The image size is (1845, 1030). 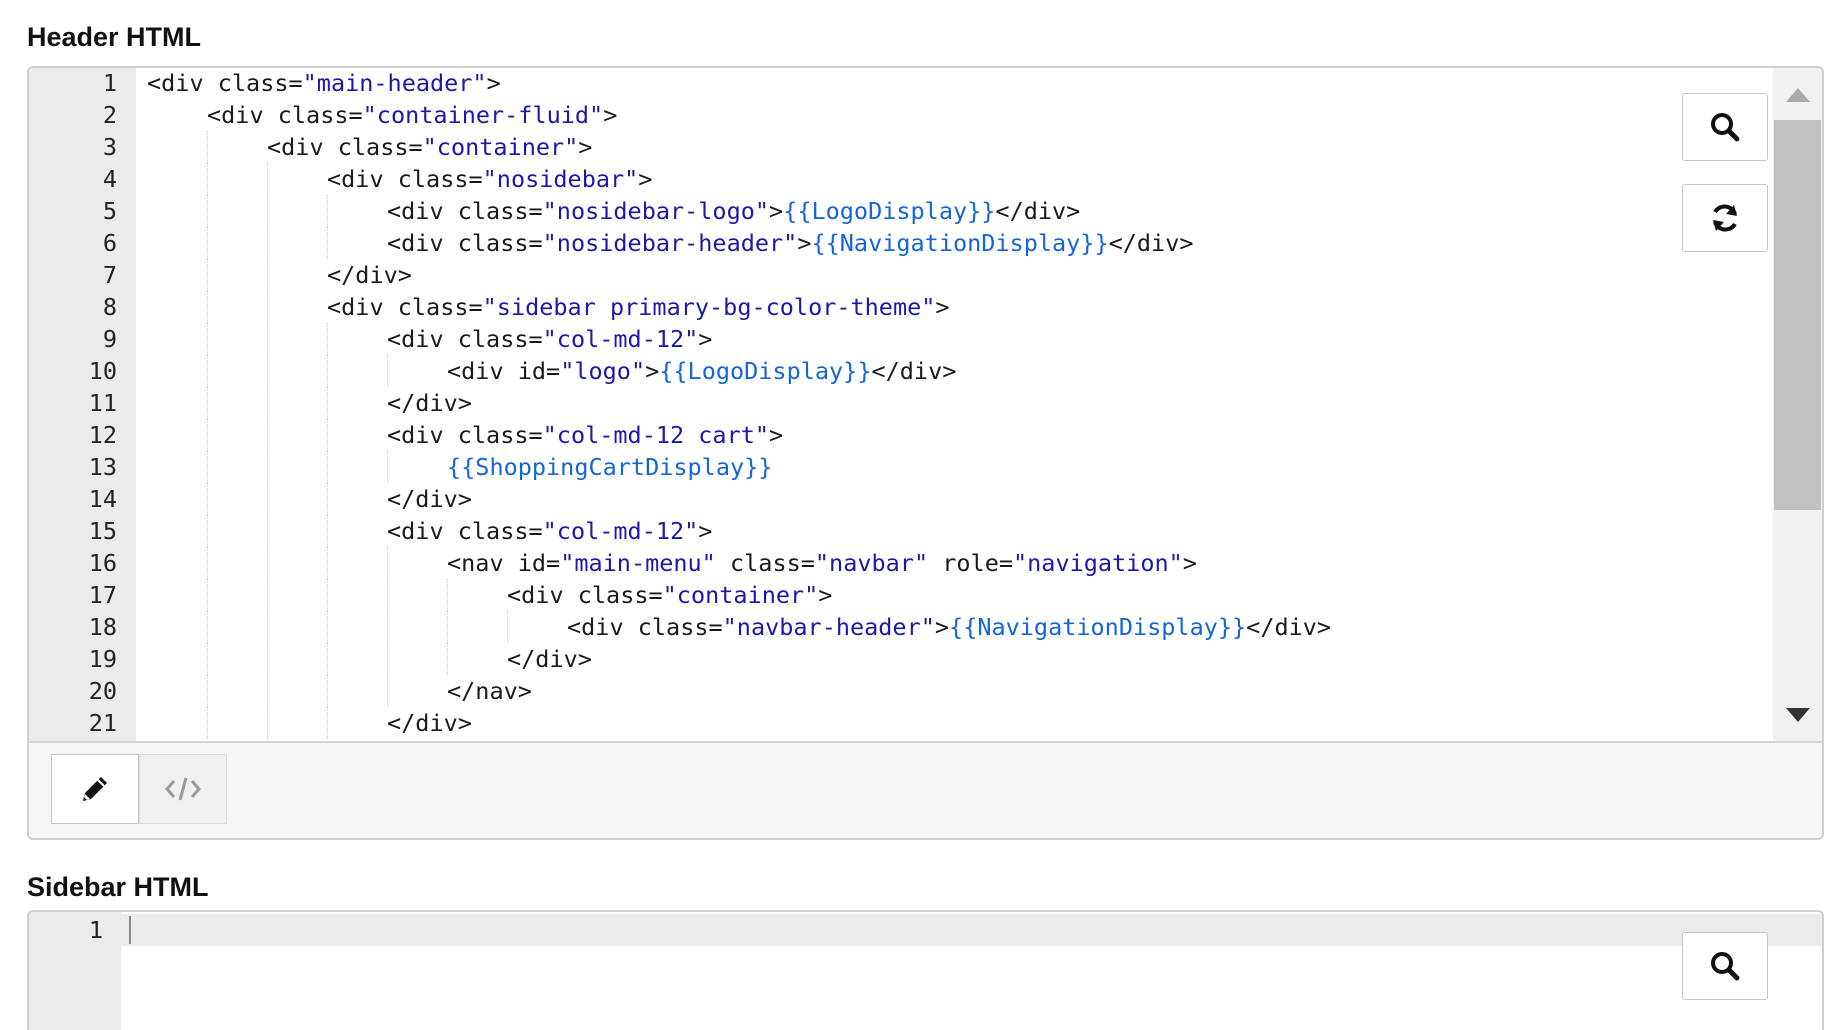 I want to click on code-line: 1 <div class="main-header">, so click(x=925, y=83).